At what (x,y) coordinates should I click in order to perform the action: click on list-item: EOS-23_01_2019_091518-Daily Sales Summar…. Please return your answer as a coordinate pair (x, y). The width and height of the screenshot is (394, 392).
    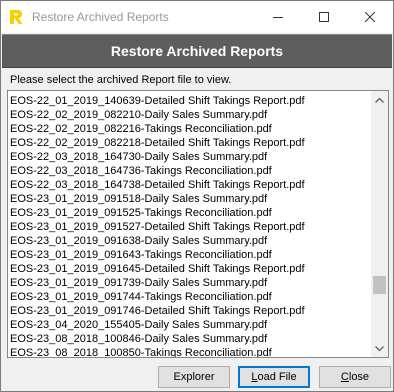
    Looking at the image, I should click on (190, 199).